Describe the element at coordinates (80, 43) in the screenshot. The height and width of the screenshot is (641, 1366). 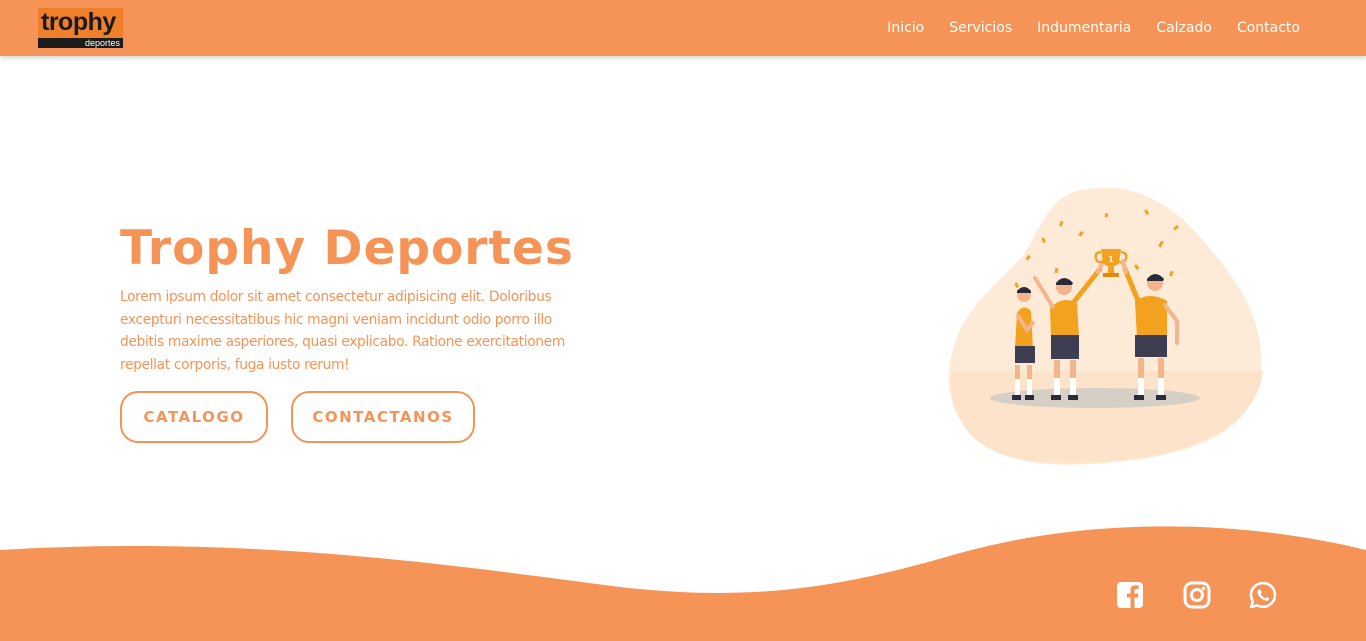
I see `logo-subtitle: deportes` at that location.